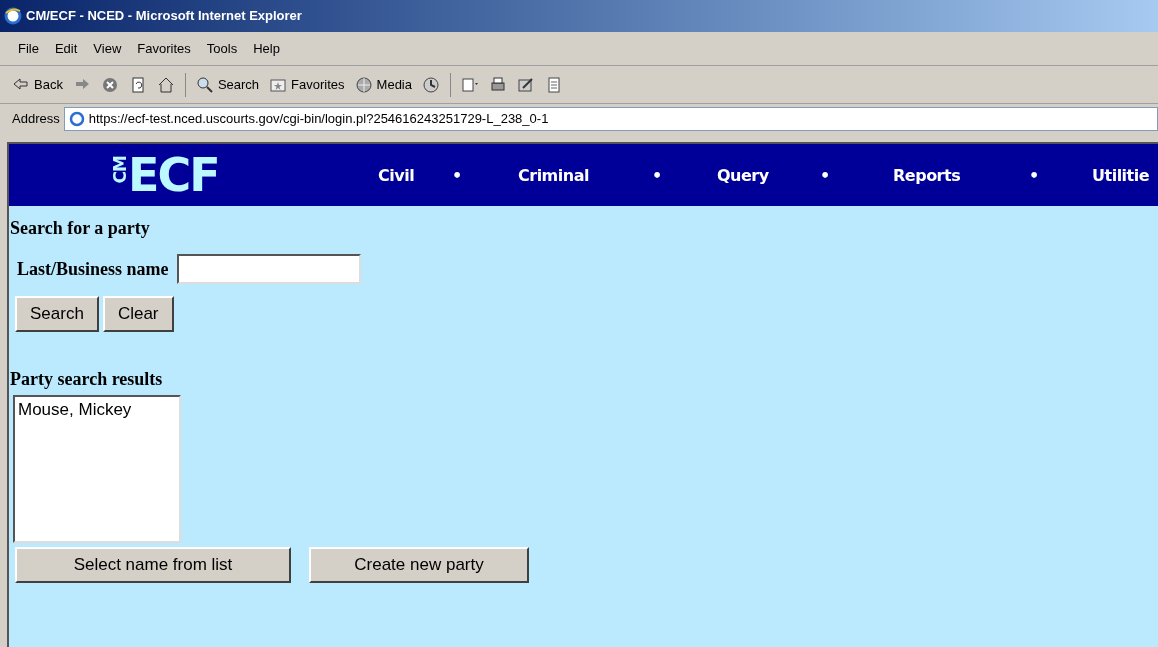 The width and height of the screenshot is (1158, 647). I want to click on menu-item: Help, so click(266, 48).